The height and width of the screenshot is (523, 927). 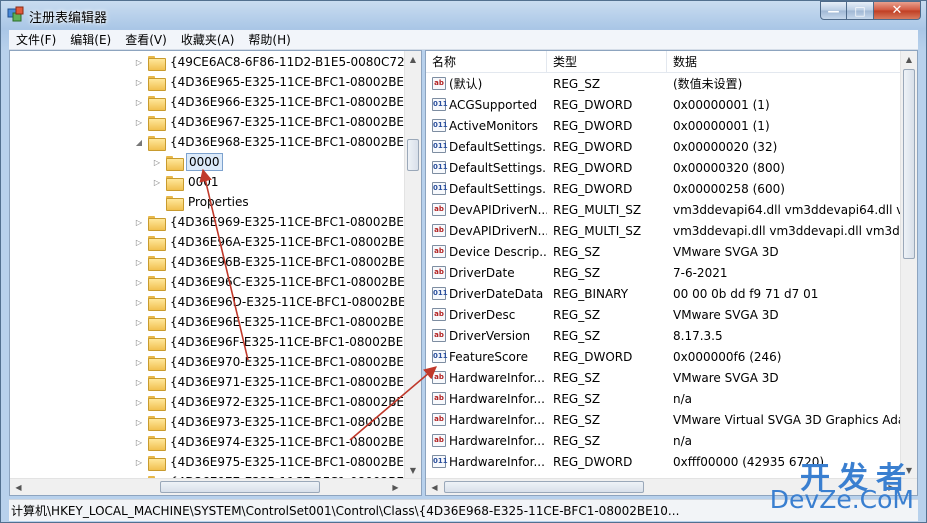 What do you see at coordinates (286, 342) in the screenshot?
I see `tree-node-label: {4D36E96F-E325-11CE-BFC1-08002BE103` at bounding box center [286, 342].